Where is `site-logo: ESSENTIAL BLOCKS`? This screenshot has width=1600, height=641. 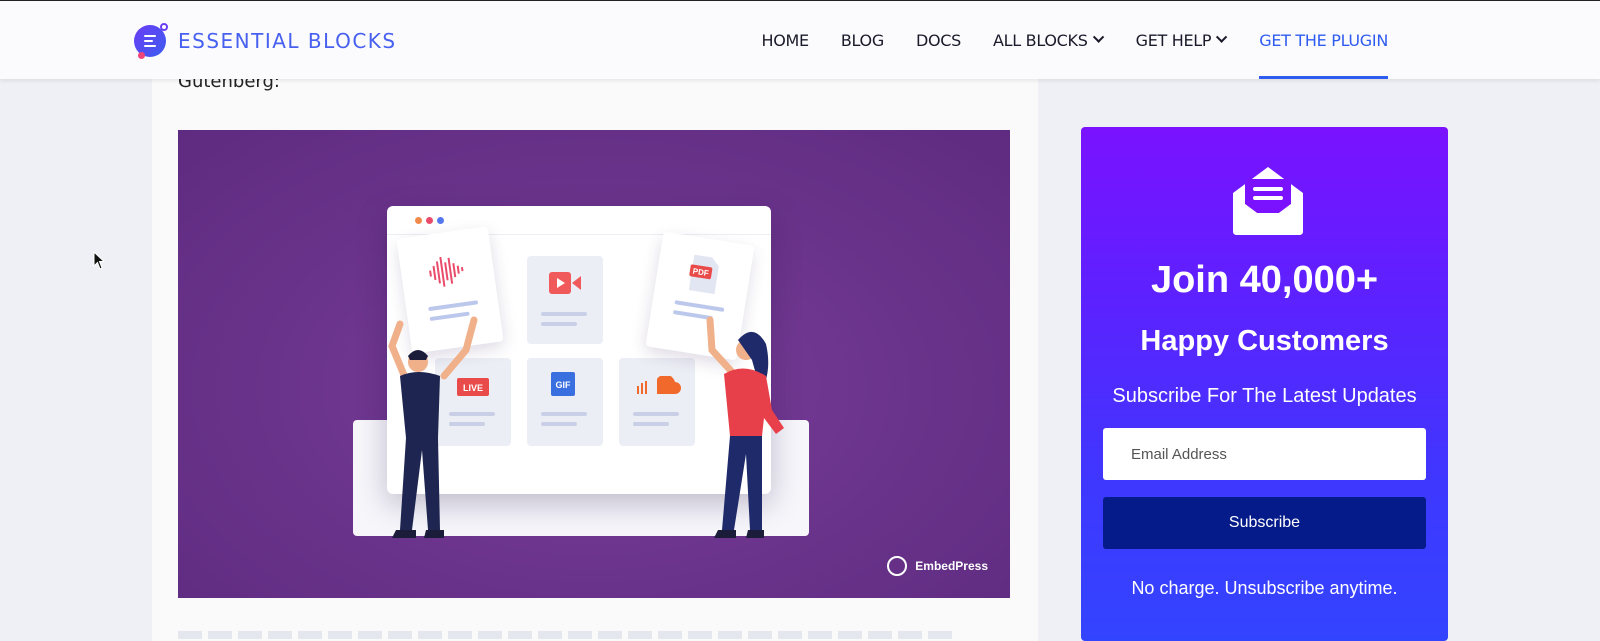 site-logo: ESSENTIAL BLOCKS is located at coordinates (265, 41).